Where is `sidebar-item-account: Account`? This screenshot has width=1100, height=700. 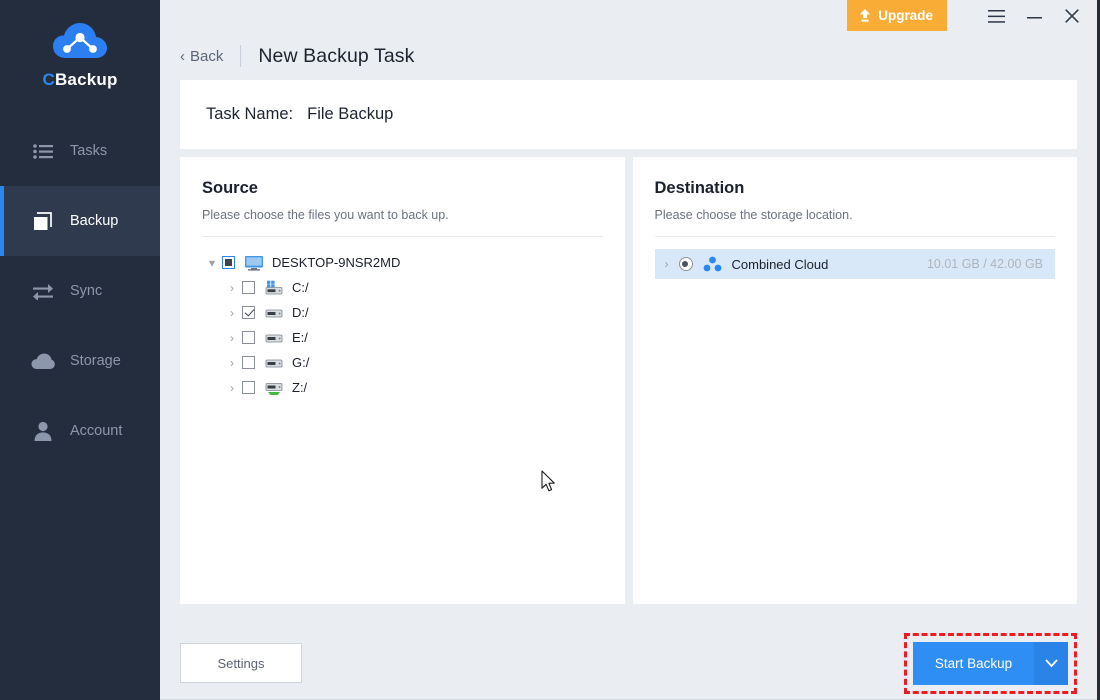 sidebar-item-account: Account is located at coordinates (80, 431).